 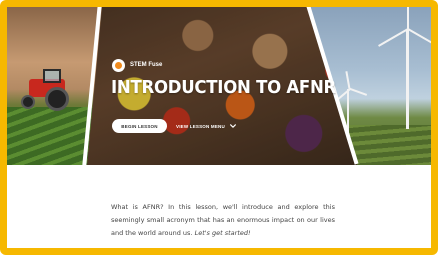 What do you see at coordinates (146, 65) in the screenshot?
I see `brand-name: STEM Fuse` at bounding box center [146, 65].